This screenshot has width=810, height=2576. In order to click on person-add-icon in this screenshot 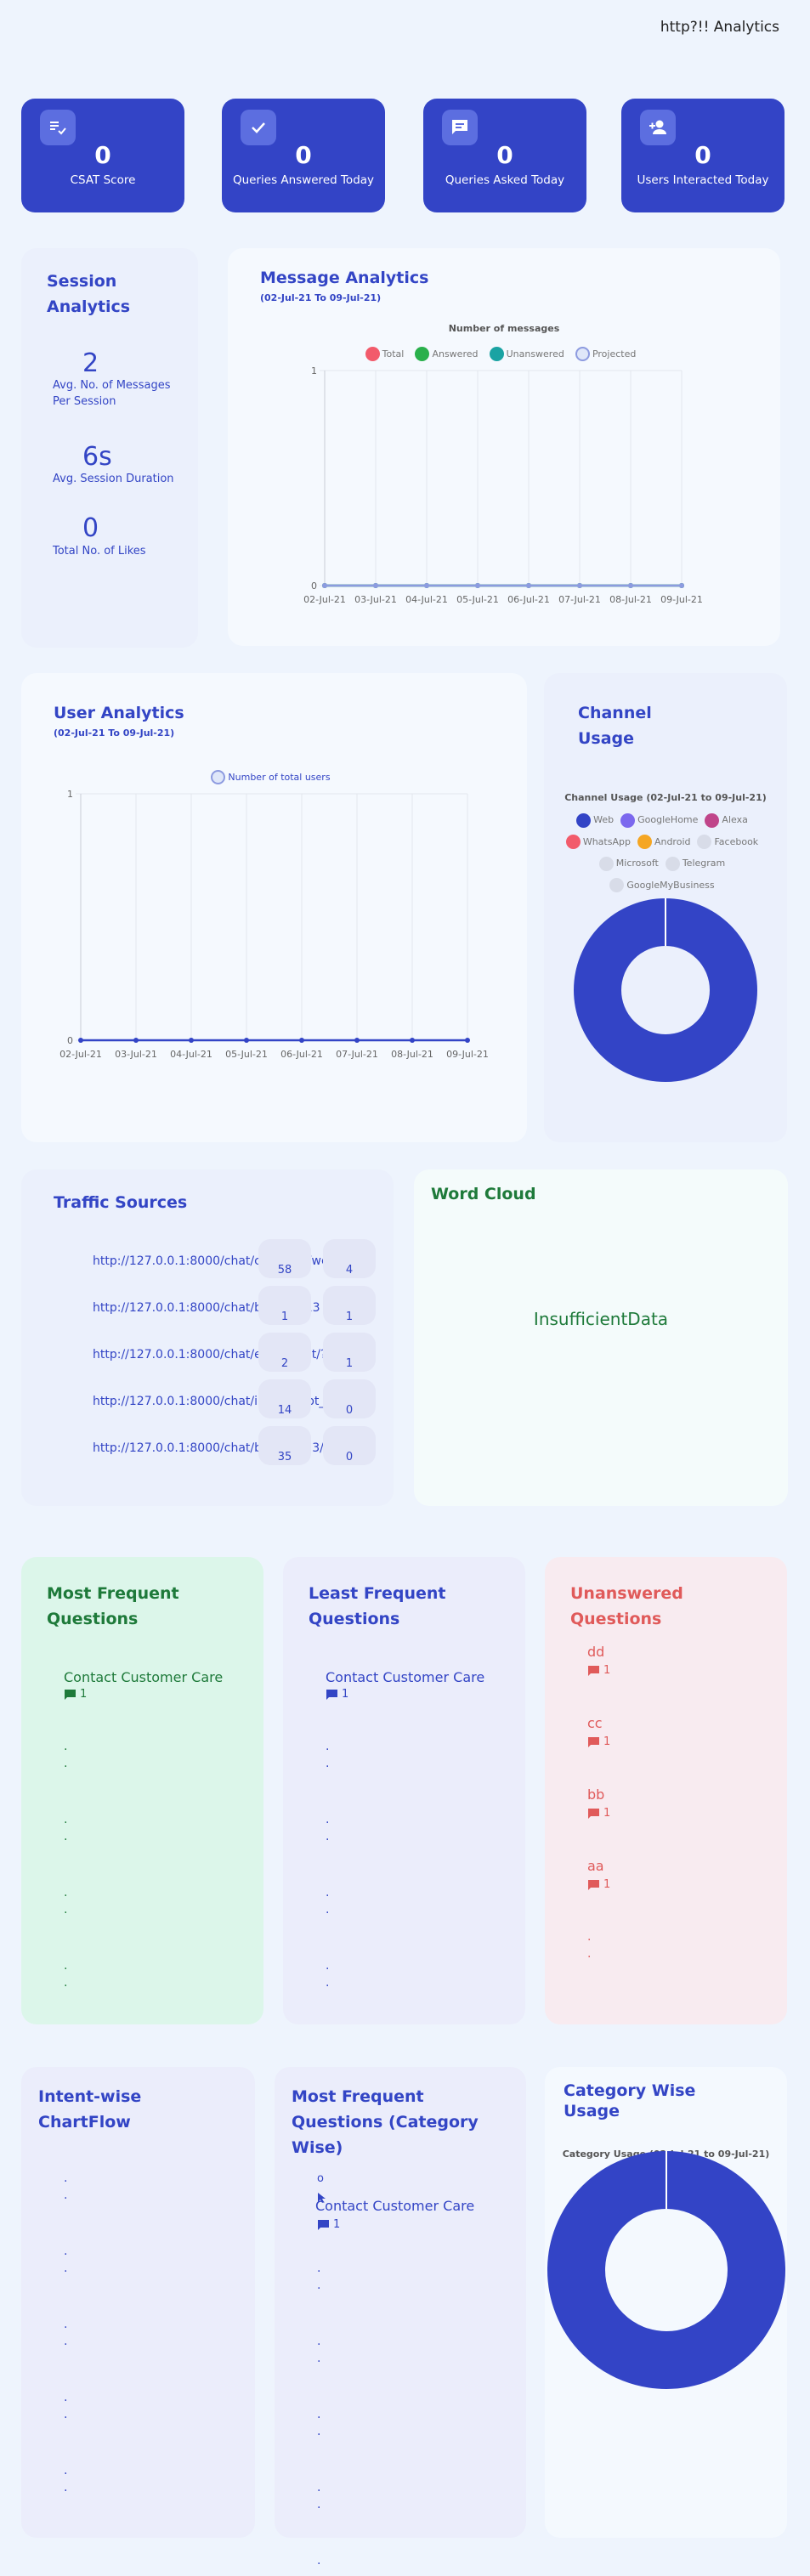, I will do `click(658, 127)`.